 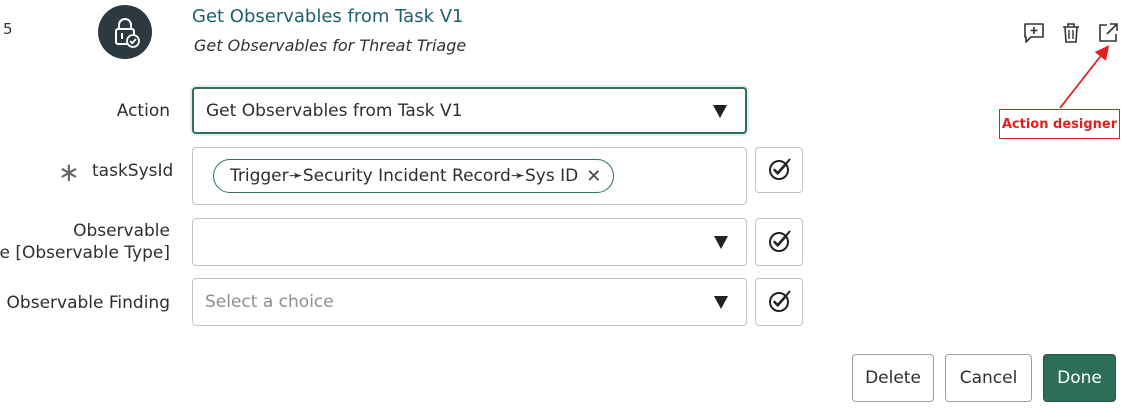 What do you see at coordinates (269, 302) in the screenshot?
I see `observable-finding-placeholder: Select a choice` at bounding box center [269, 302].